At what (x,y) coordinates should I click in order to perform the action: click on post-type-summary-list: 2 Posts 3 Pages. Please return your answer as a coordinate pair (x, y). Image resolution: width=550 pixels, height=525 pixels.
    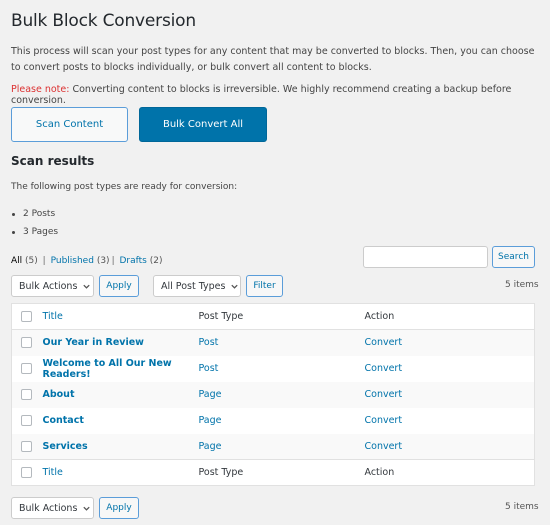
    Looking at the image, I should click on (34, 223).